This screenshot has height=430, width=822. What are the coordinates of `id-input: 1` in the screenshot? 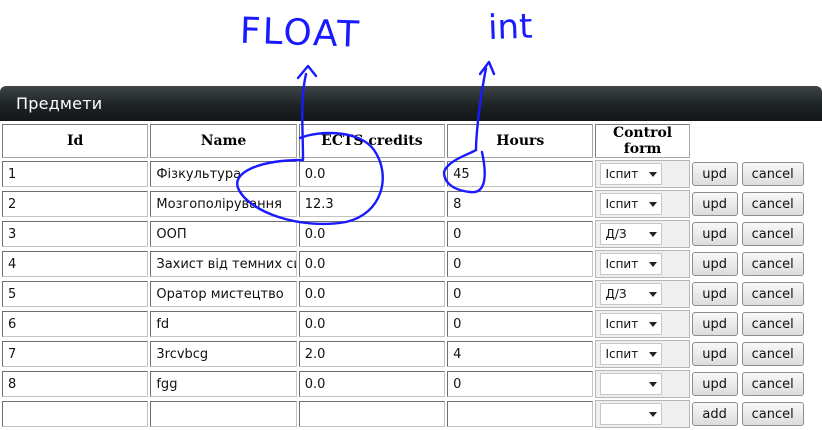 It's located at (75, 174).